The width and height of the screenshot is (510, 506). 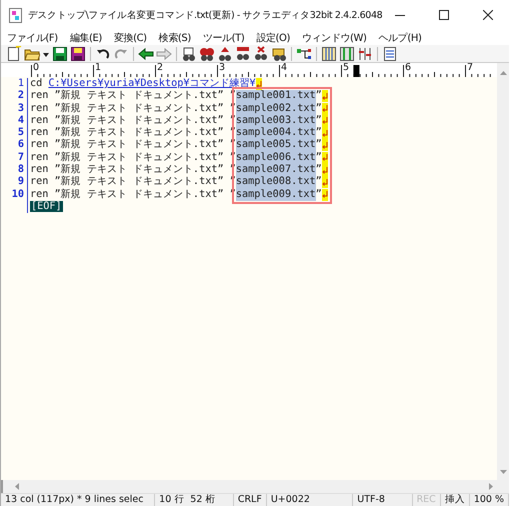 What do you see at coordinates (276, 182) in the screenshot?
I see `selected-text: sample008.txt` at bounding box center [276, 182].